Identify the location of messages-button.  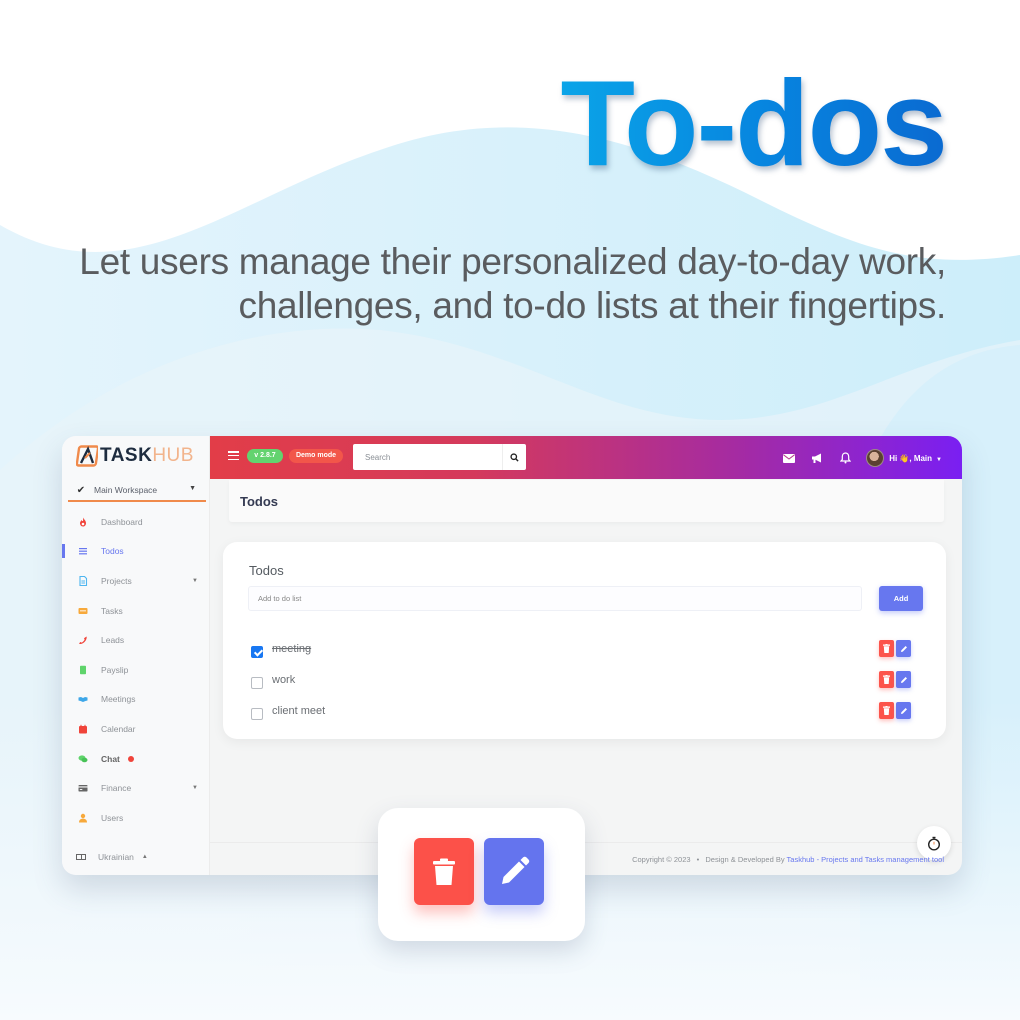
(789, 458).